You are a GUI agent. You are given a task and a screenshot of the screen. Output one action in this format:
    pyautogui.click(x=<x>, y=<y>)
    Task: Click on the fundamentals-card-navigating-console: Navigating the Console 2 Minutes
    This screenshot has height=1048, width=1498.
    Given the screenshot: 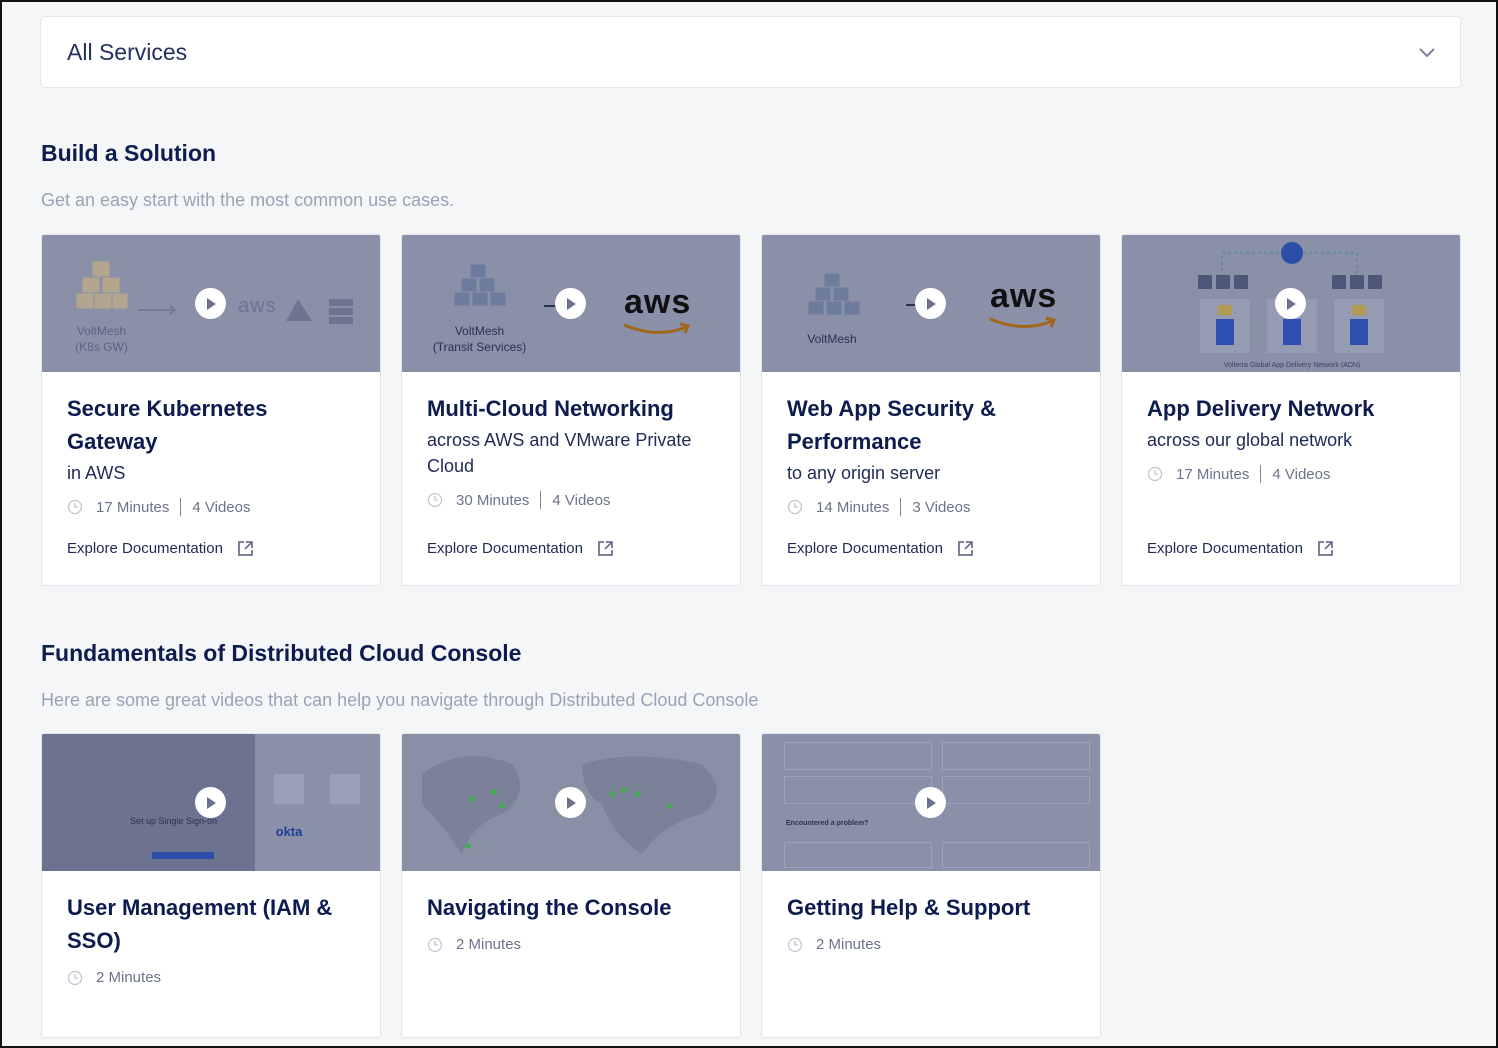 What is the action you would take?
    pyautogui.click(x=571, y=885)
    